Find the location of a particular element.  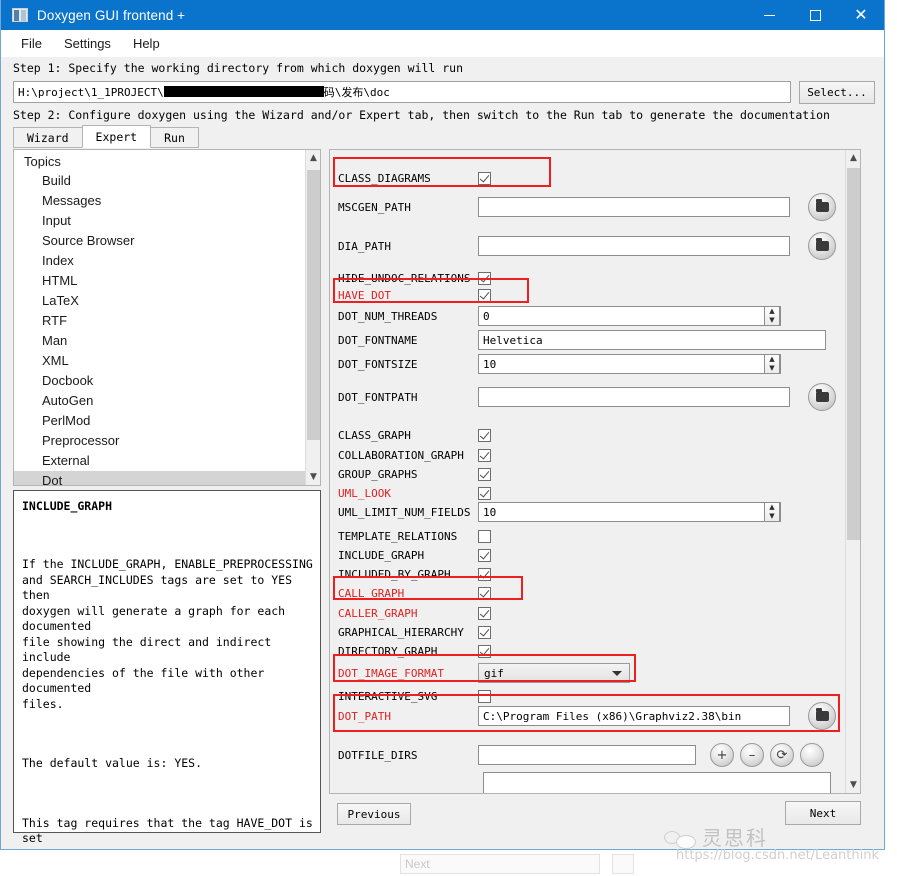

setting-label: DOT_IMAGE_FORMAT is located at coordinates (391, 673).